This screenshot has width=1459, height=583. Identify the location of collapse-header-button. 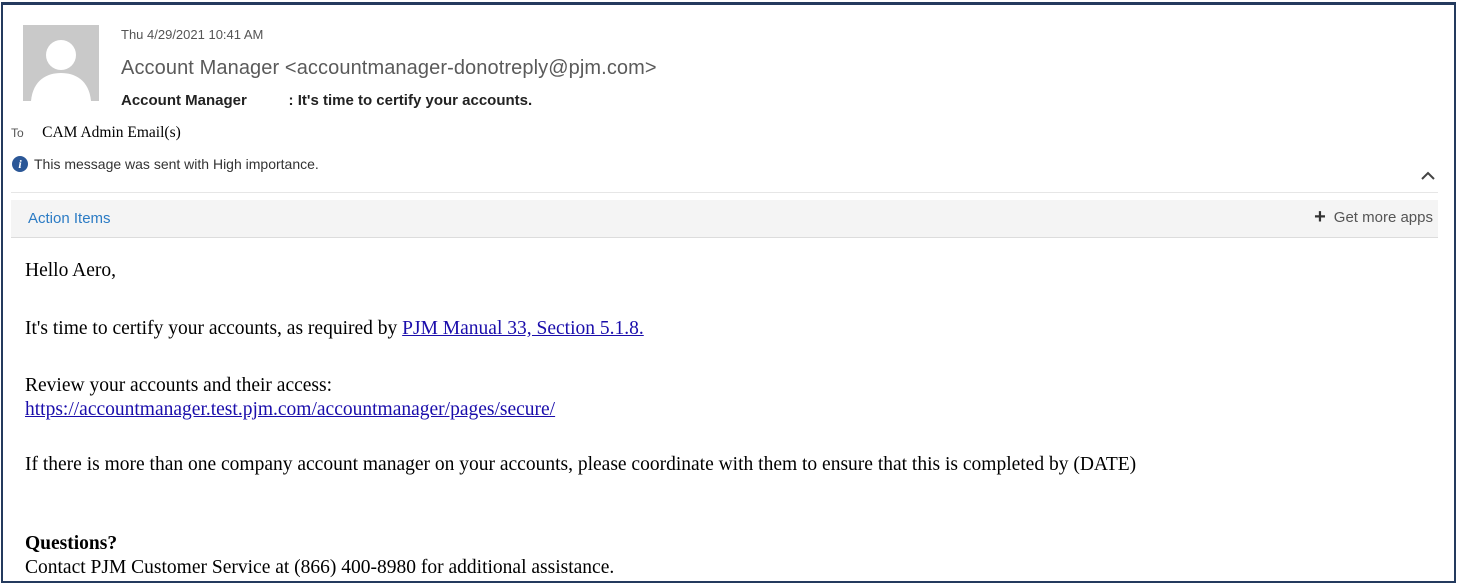
(1428, 178).